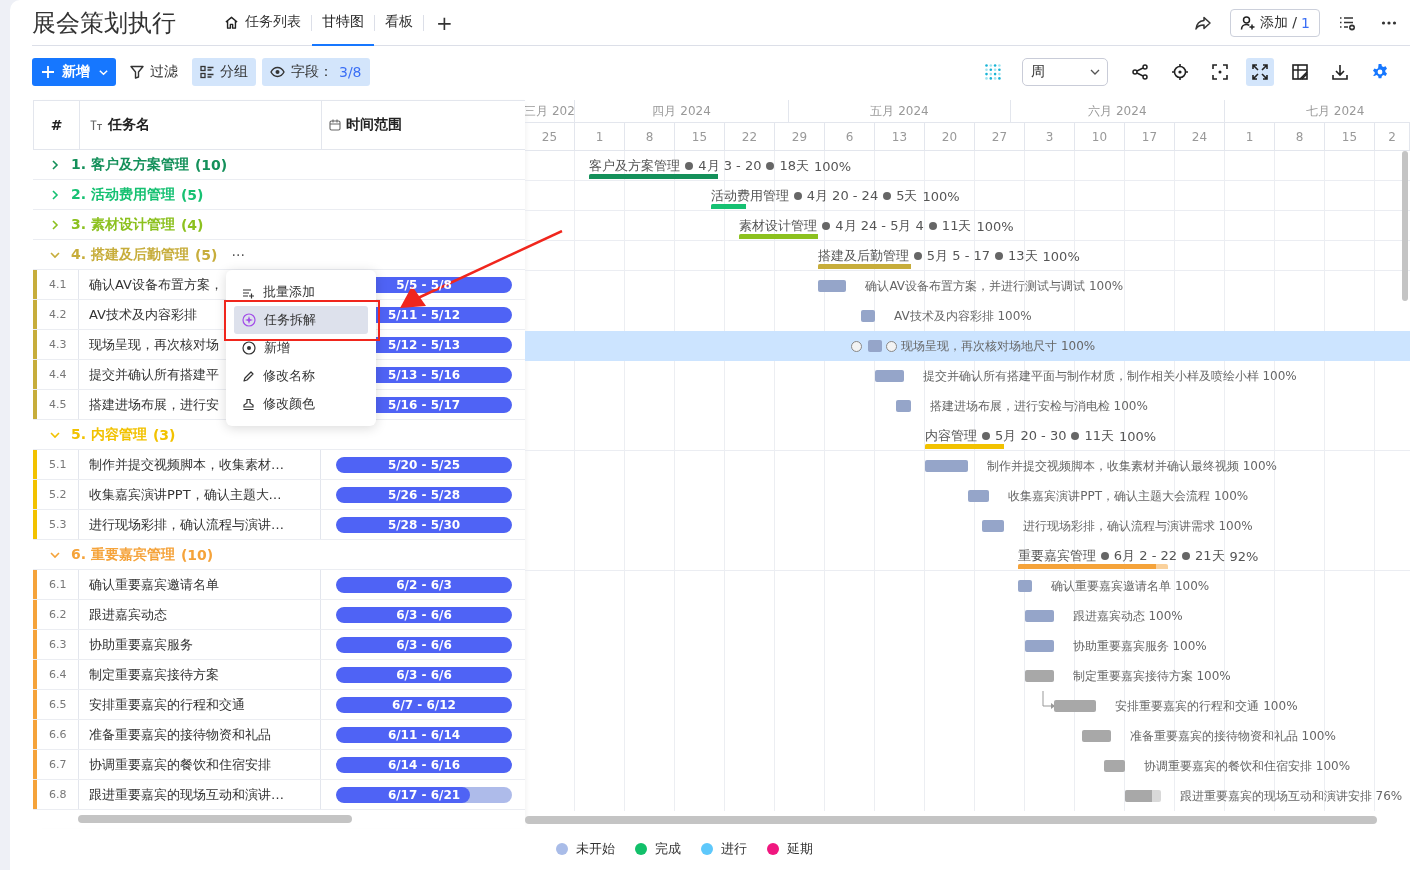 The width and height of the screenshot is (1410, 870). Describe the element at coordinates (74, 72) in the screenshot. I see `new-button: 新增` at that location.